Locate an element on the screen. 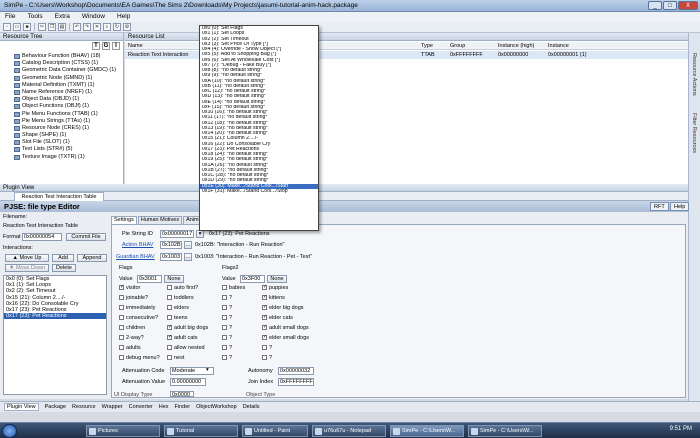 This screenshot has height=438, width=700. attenuation-value-field: 0.00000000 is located at coordinates (188, 382).